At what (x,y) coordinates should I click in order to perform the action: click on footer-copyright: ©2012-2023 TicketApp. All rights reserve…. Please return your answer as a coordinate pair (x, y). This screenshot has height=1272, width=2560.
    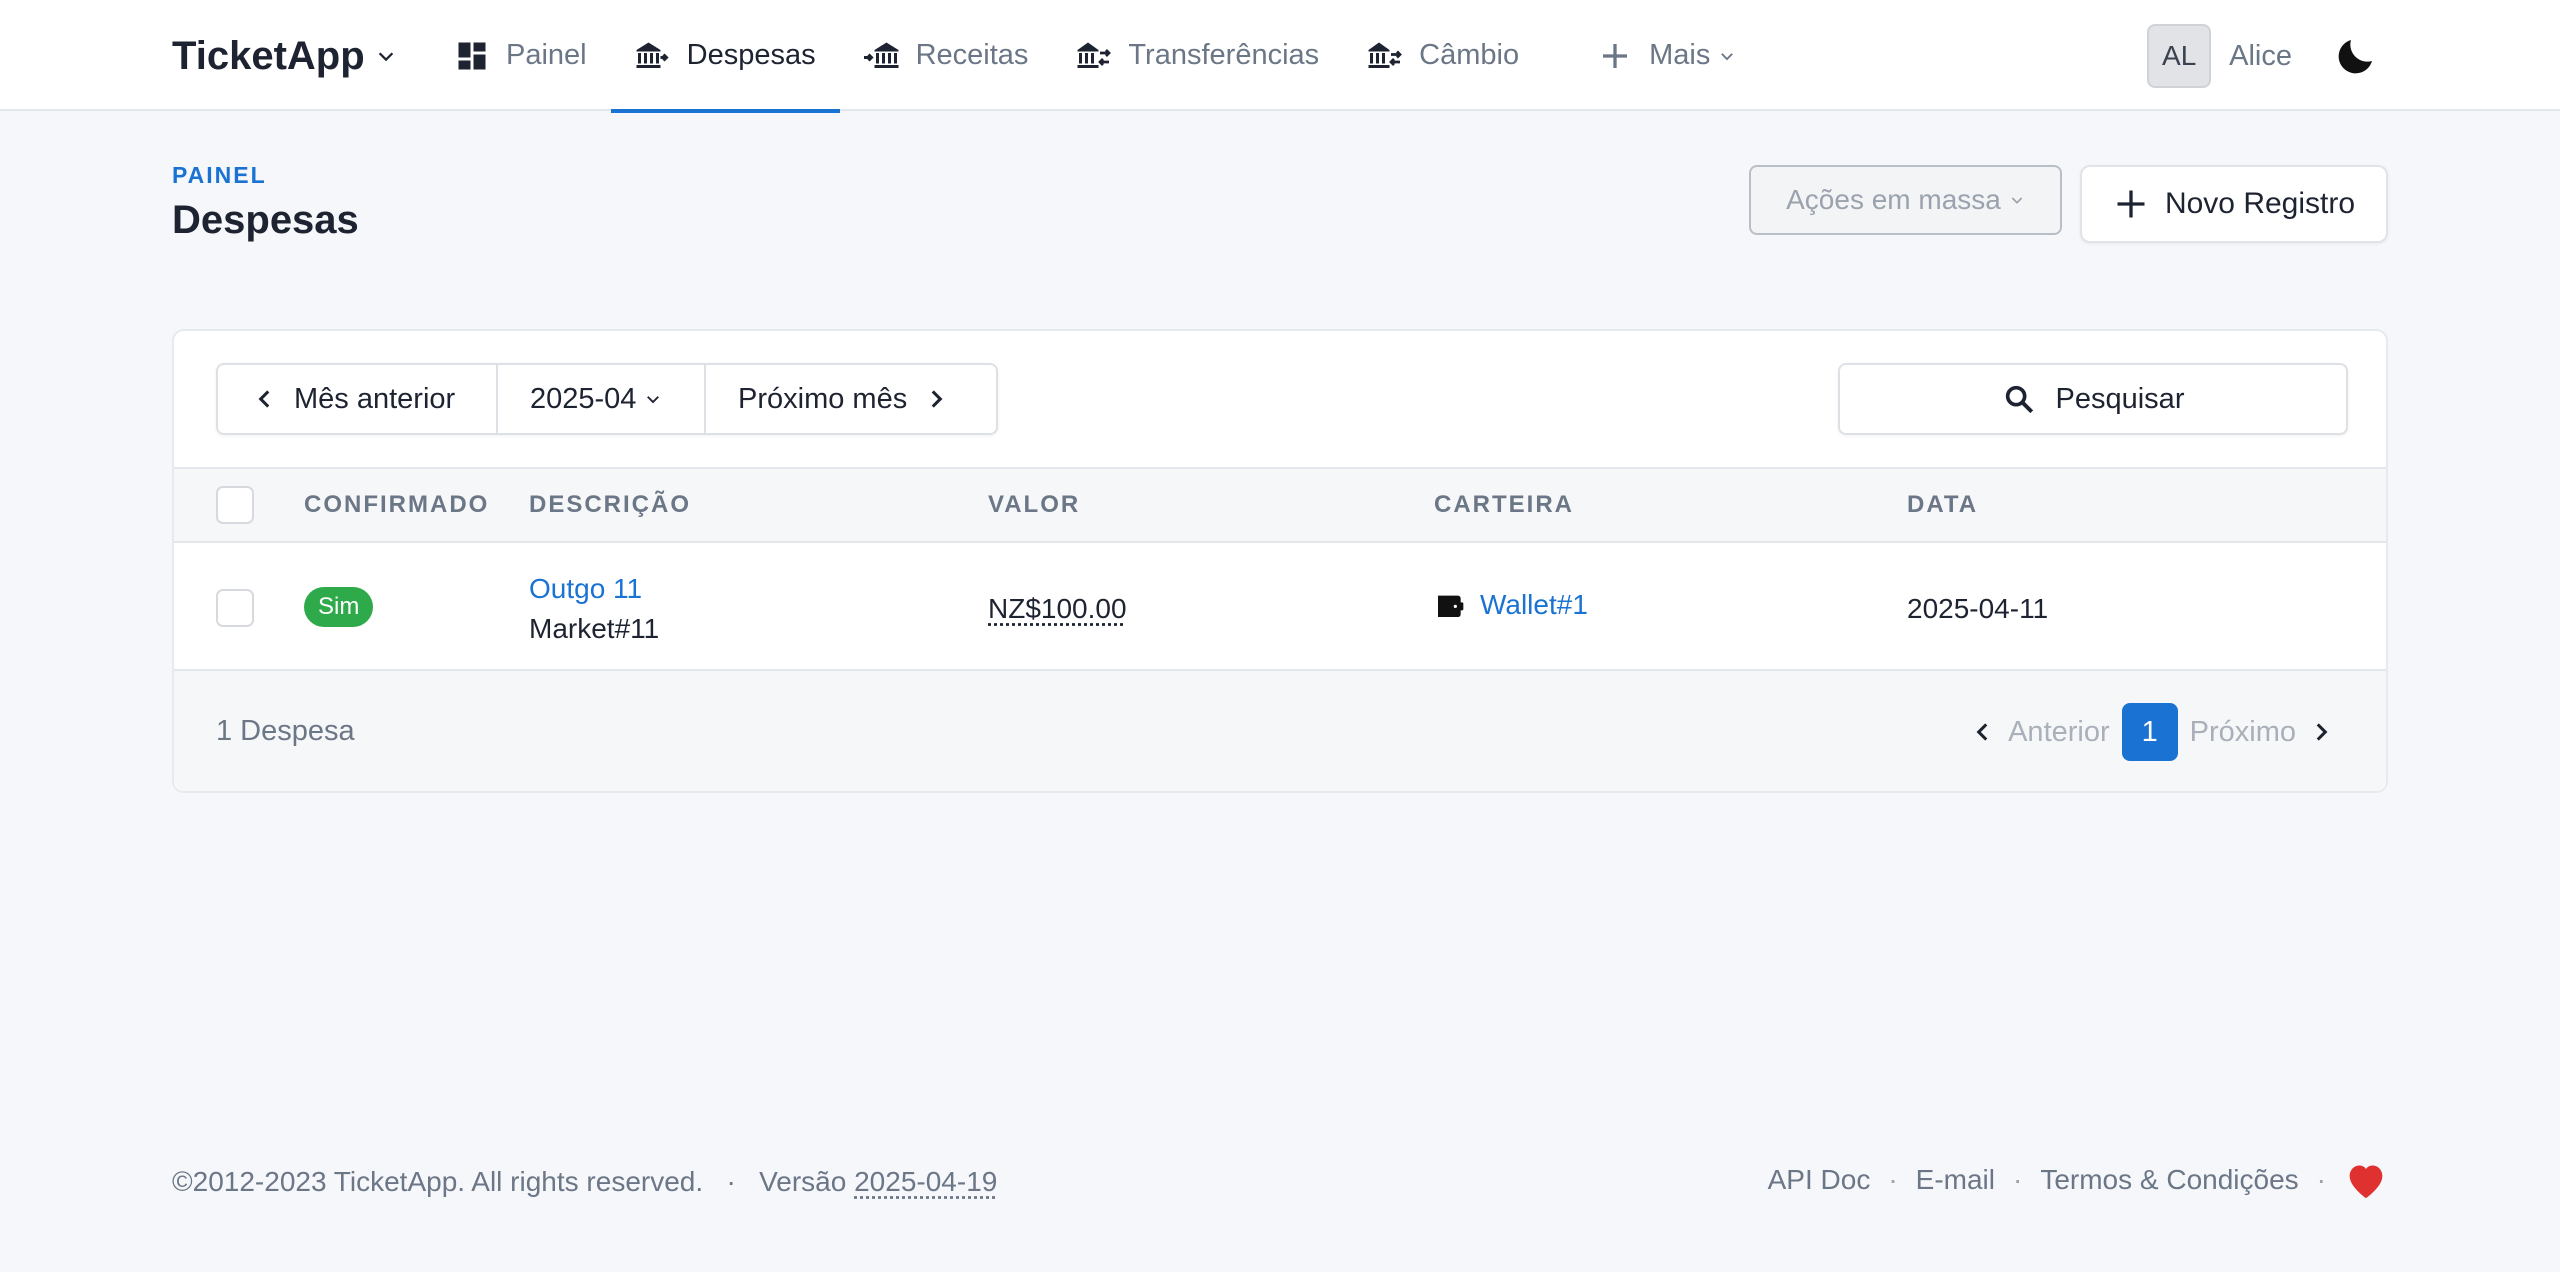
    Looking at the image, I should click on (584, 1182).